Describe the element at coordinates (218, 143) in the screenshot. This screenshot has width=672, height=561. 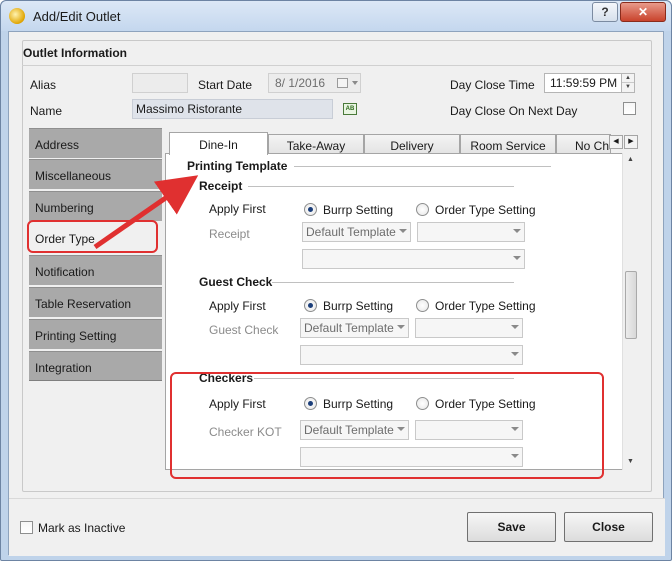
I see `tab-dine-in: Dine-In` at that location.